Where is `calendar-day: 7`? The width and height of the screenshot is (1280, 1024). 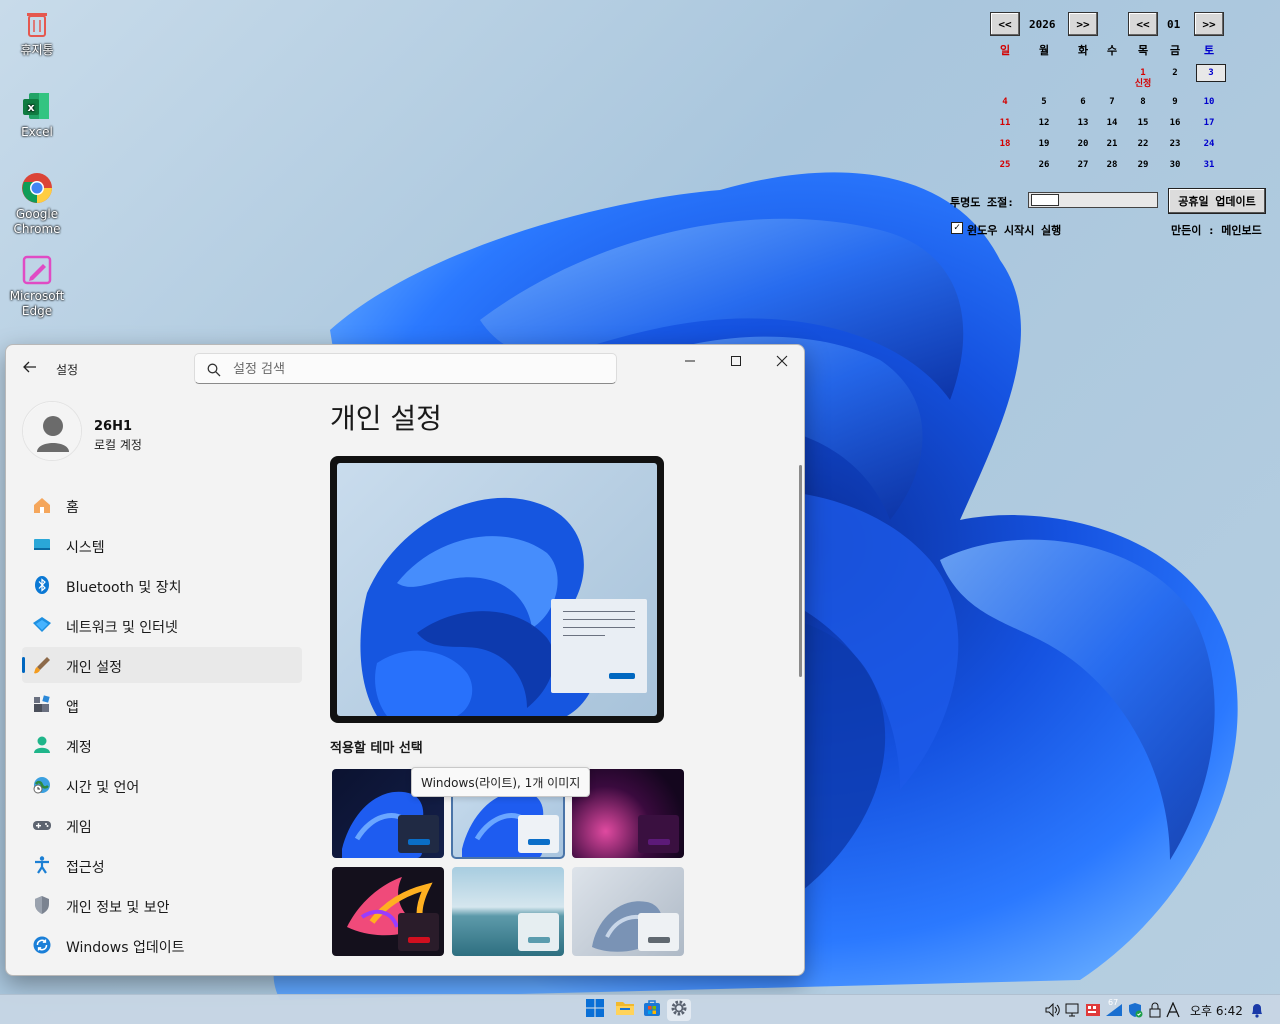 calendar-day: 7 is located at coordinates (1112, 102).